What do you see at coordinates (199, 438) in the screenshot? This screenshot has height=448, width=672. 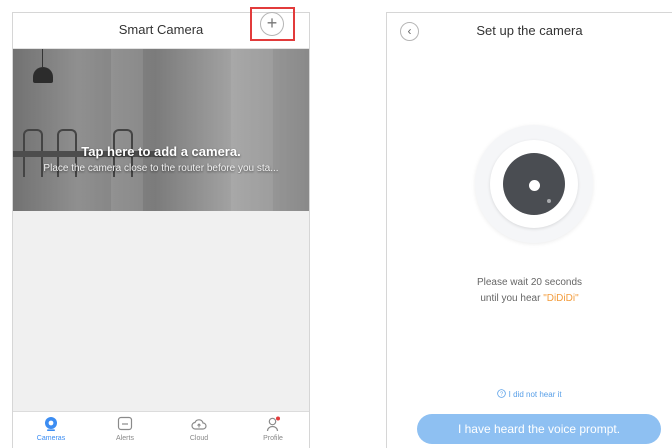 I see `tab-label: Cloud` at bounding box center [199, 438].